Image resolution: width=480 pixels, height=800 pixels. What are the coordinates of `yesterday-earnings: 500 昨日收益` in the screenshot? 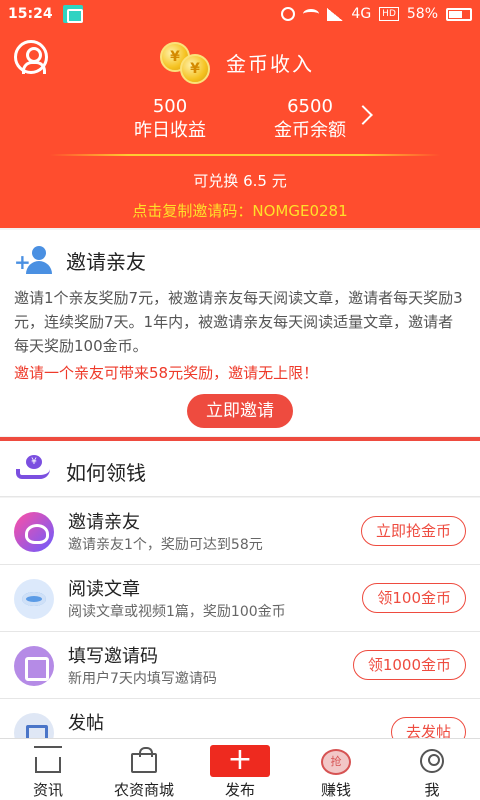 It's located at (170, 120).